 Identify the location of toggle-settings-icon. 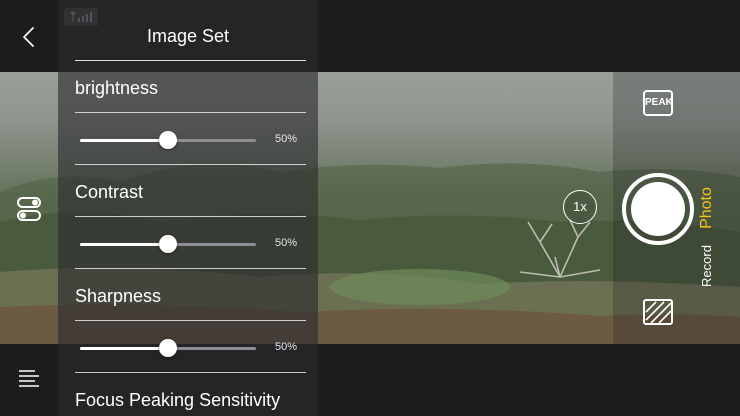
(29, 209).